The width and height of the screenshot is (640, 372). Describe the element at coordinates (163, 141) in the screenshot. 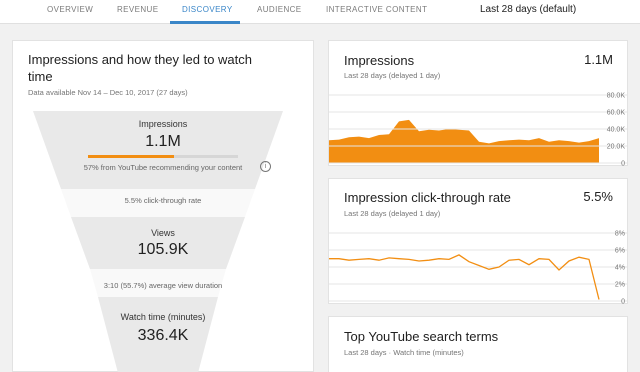

I see `impressions-value: 1.1M` at that location.